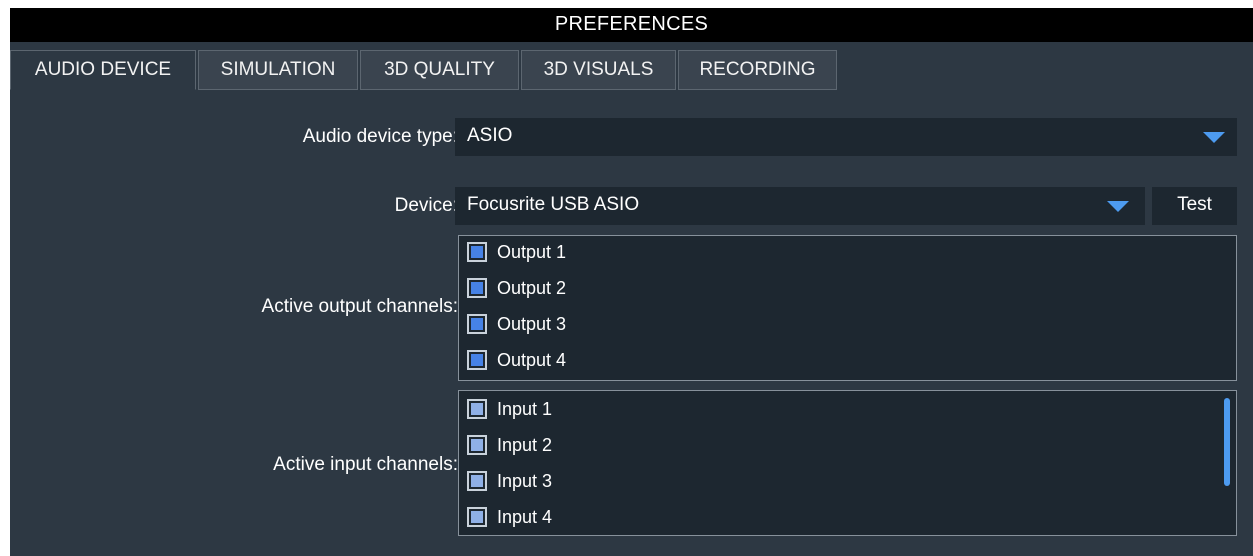 The image size is (1253, 556). I want to click on output-channel-item: Output 2, so click(557, 288).